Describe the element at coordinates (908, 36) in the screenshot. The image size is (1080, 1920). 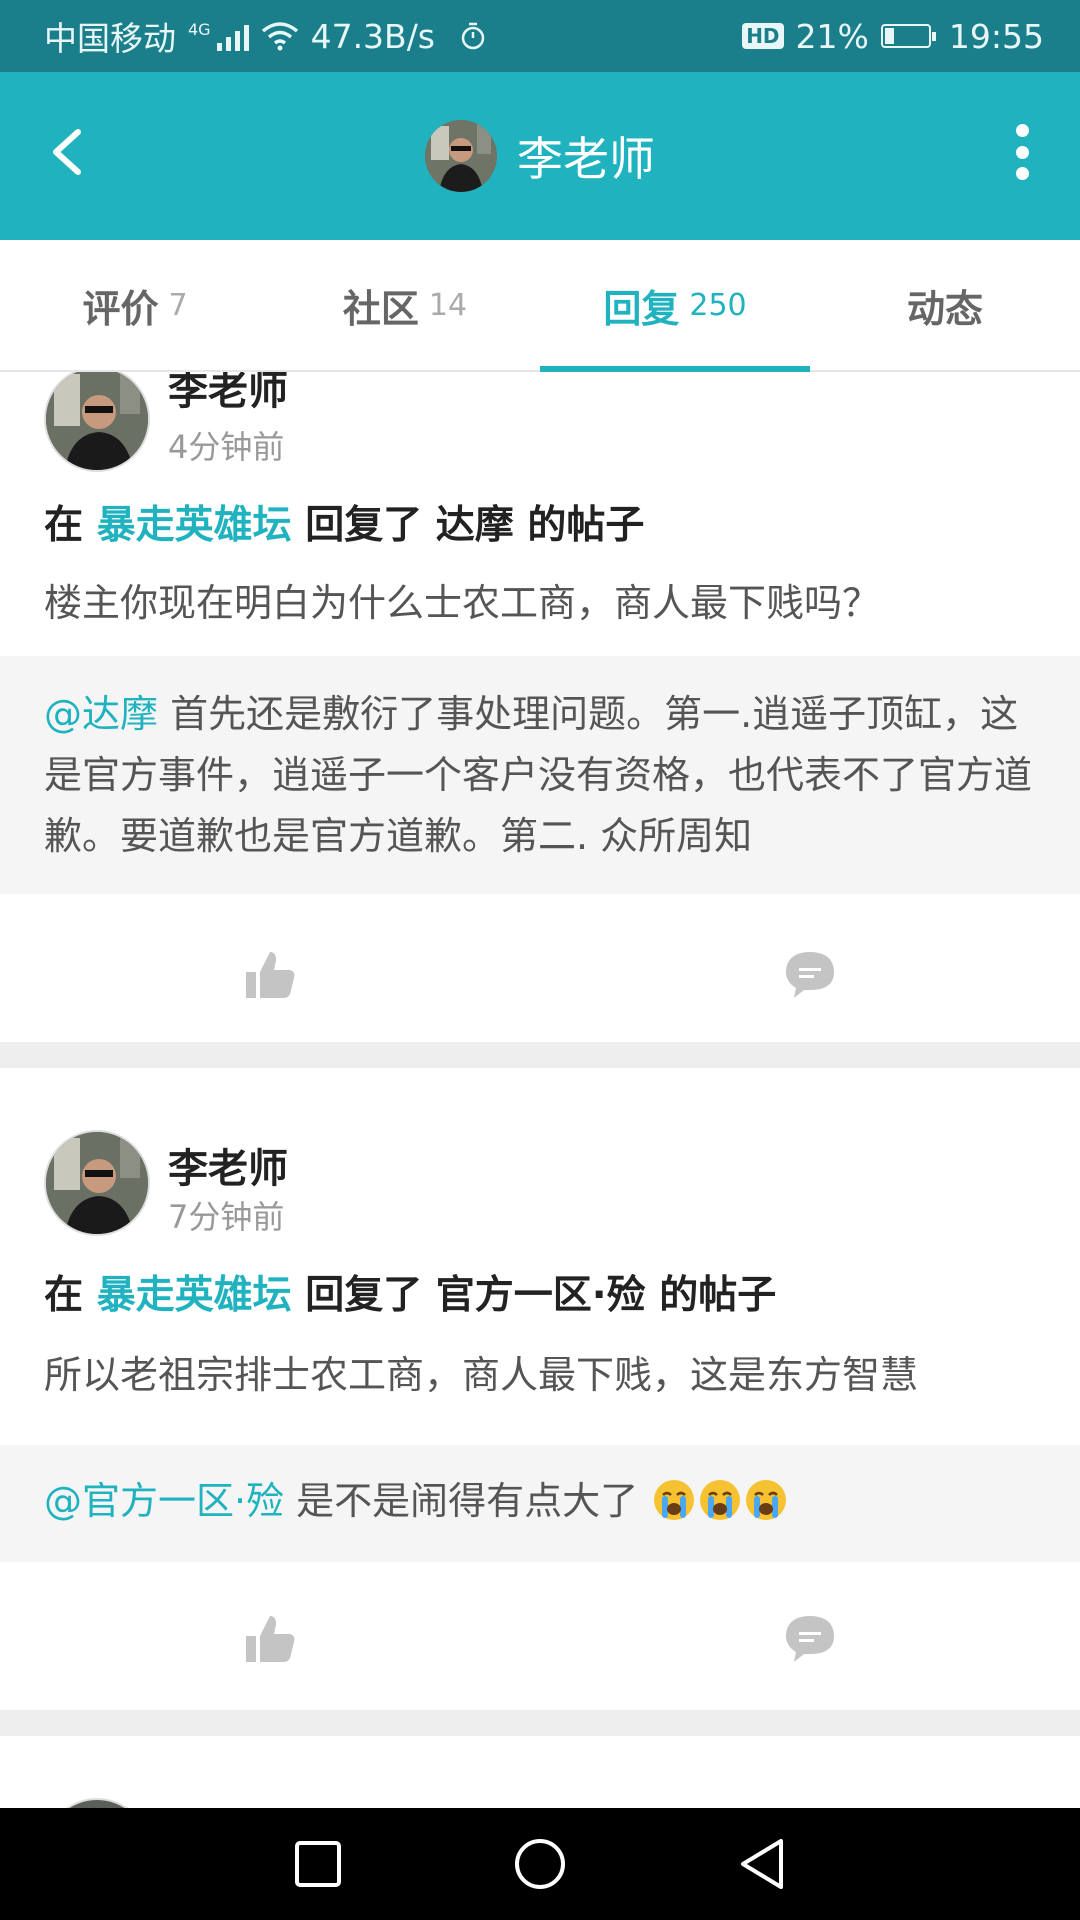
I see `battery-icon` at that location.